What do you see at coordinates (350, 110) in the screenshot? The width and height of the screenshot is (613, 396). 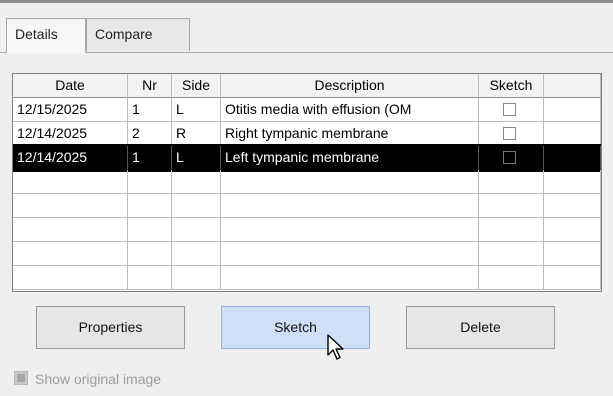 I see `cell-description: Otitis media with effusion (OM` at bounding box center [350, 110].